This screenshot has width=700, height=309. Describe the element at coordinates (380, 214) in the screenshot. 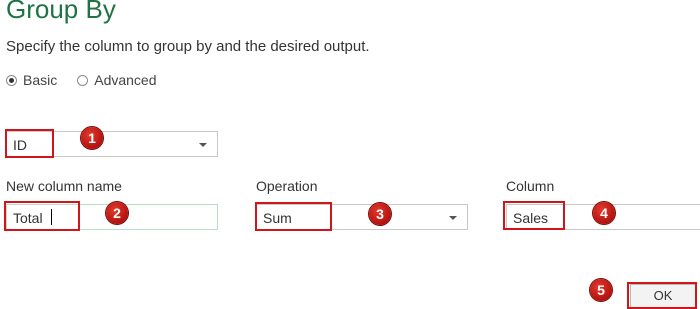

I see `step-badge-3: 3` at that location.